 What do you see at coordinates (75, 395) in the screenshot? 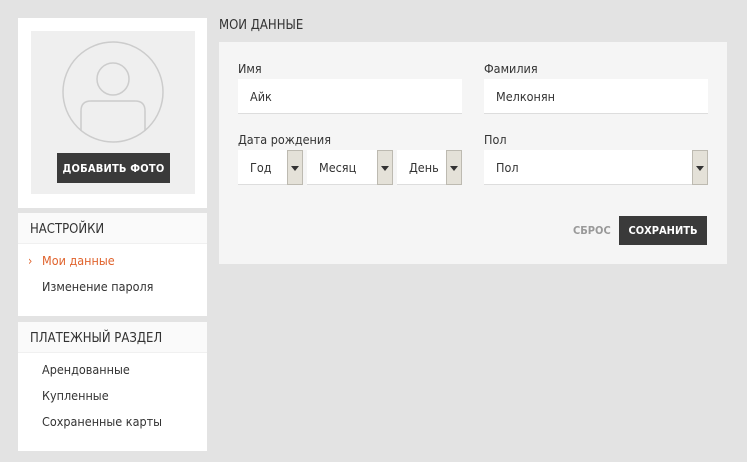
I see `menu-item-label: Купленные` at bounding box center [75, 395].